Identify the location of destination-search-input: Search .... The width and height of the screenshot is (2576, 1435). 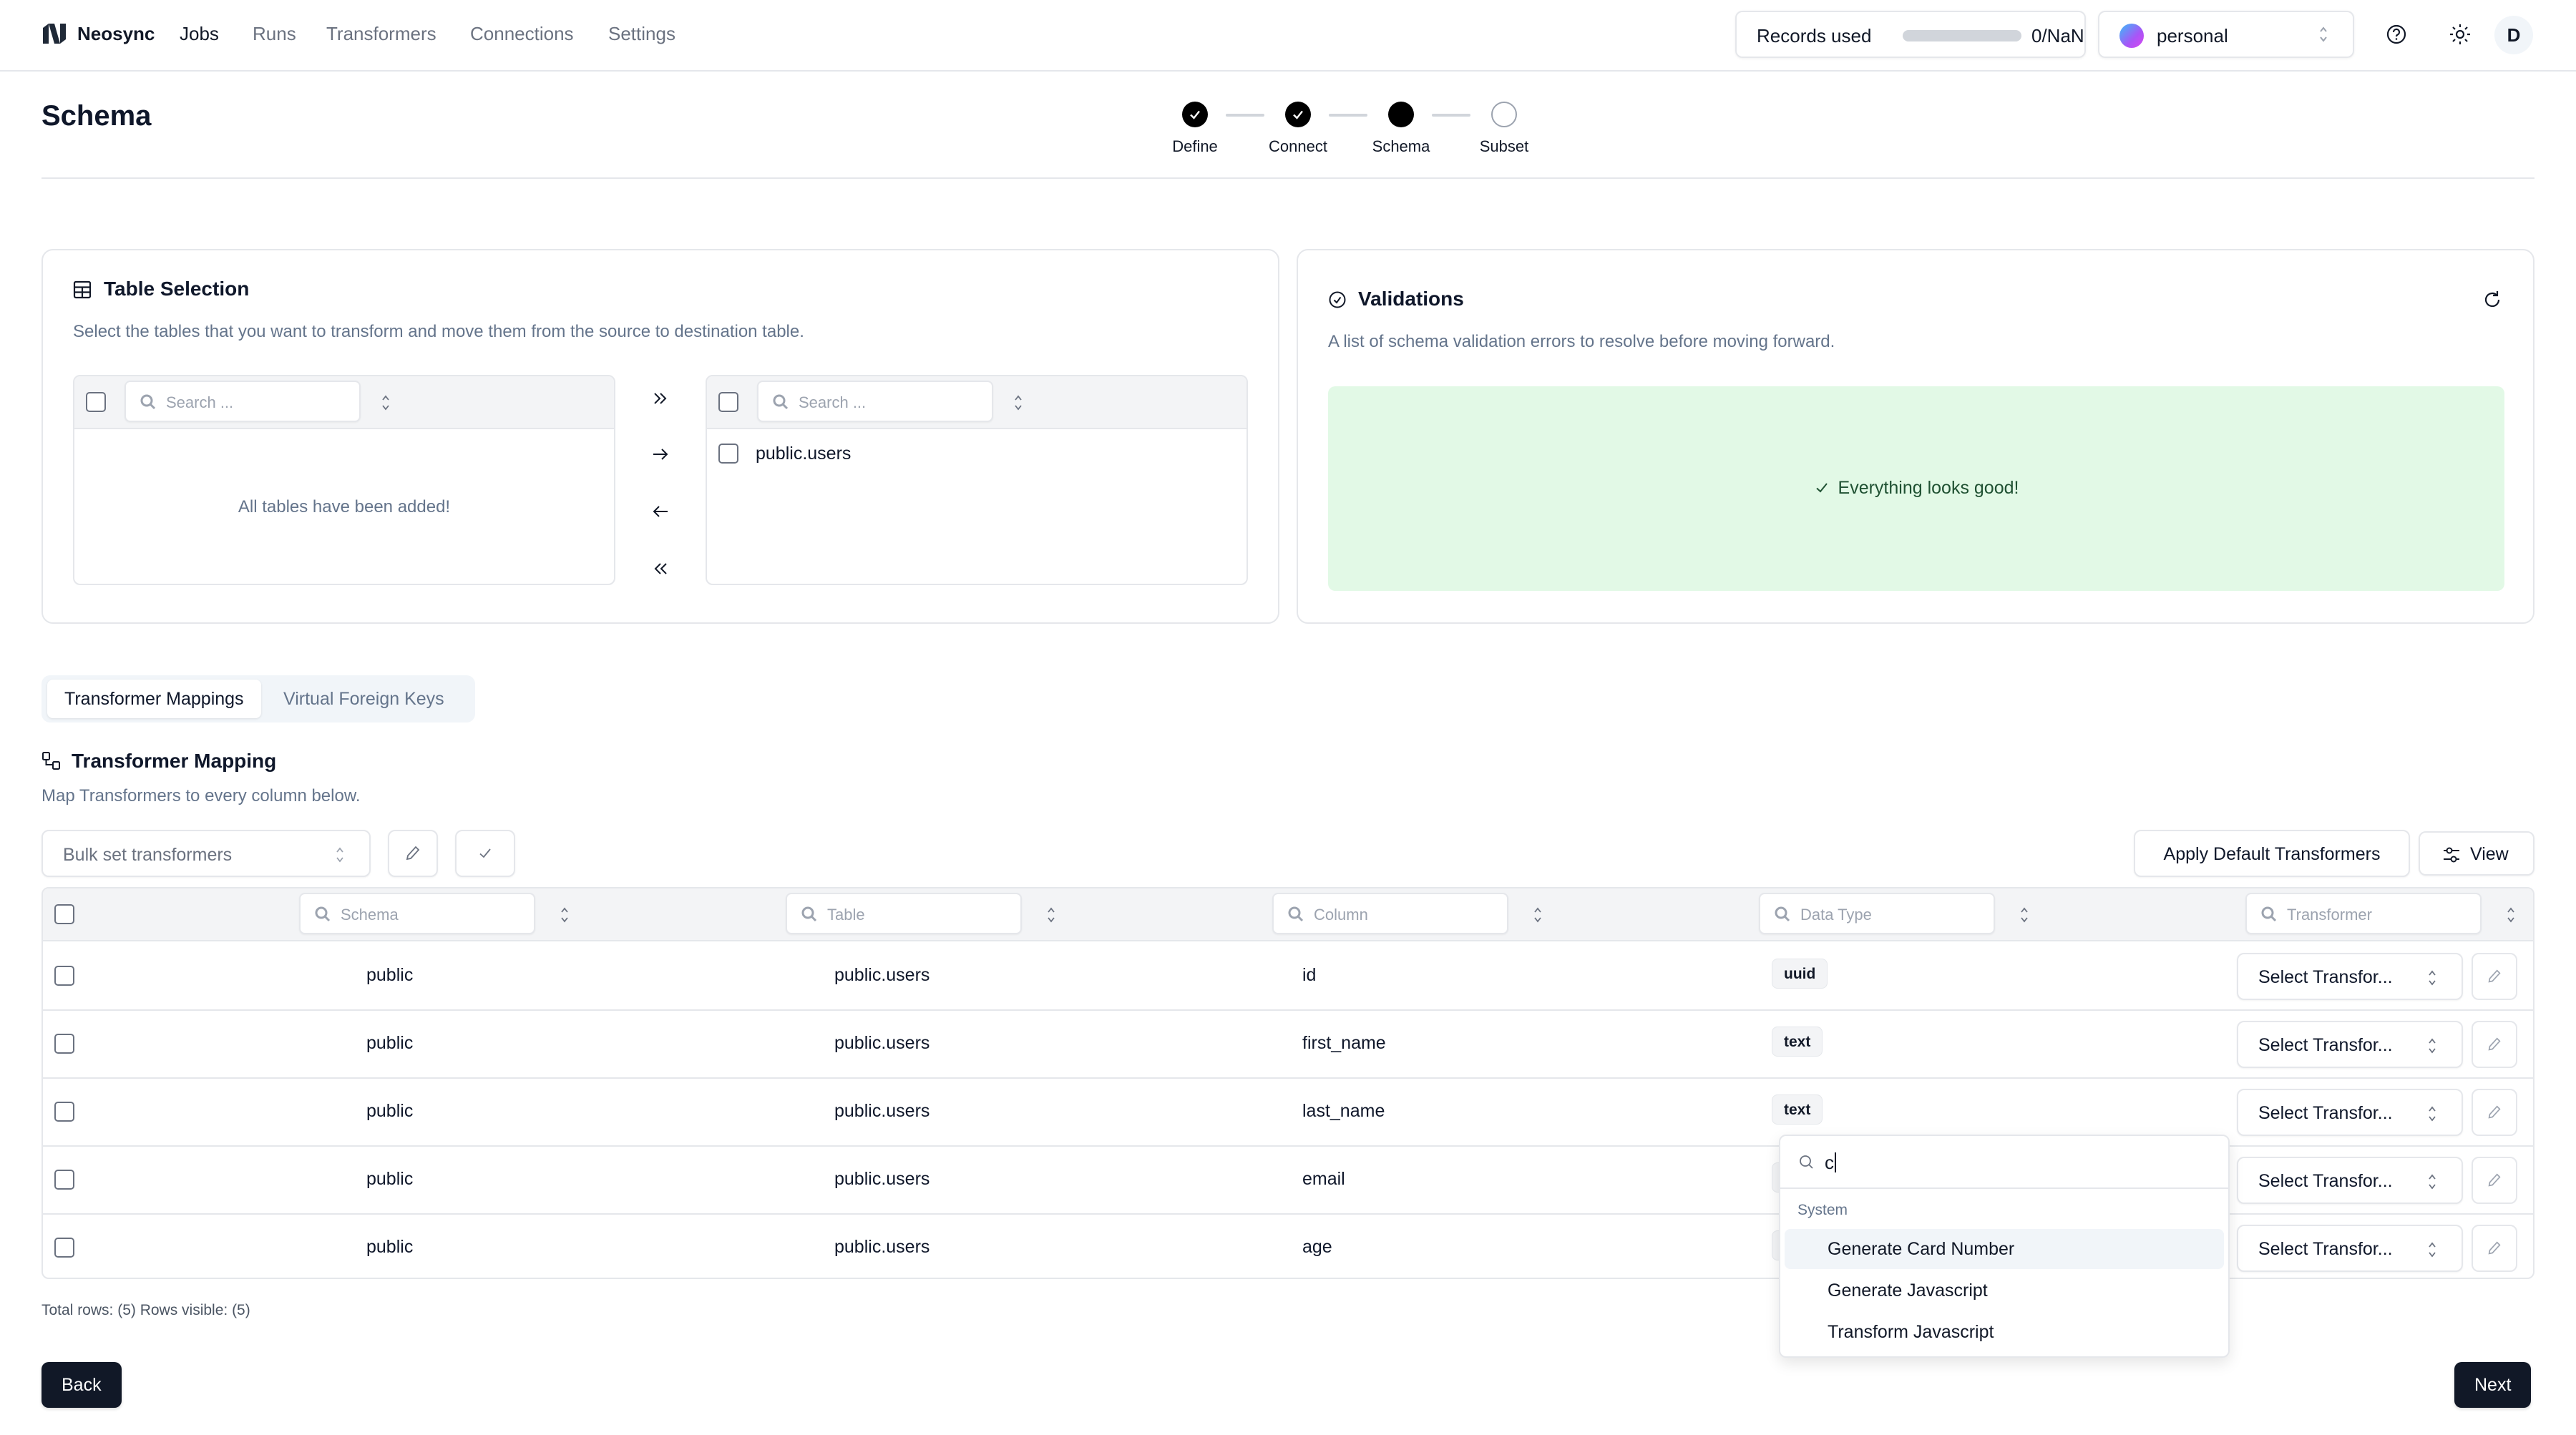
(875, 401).